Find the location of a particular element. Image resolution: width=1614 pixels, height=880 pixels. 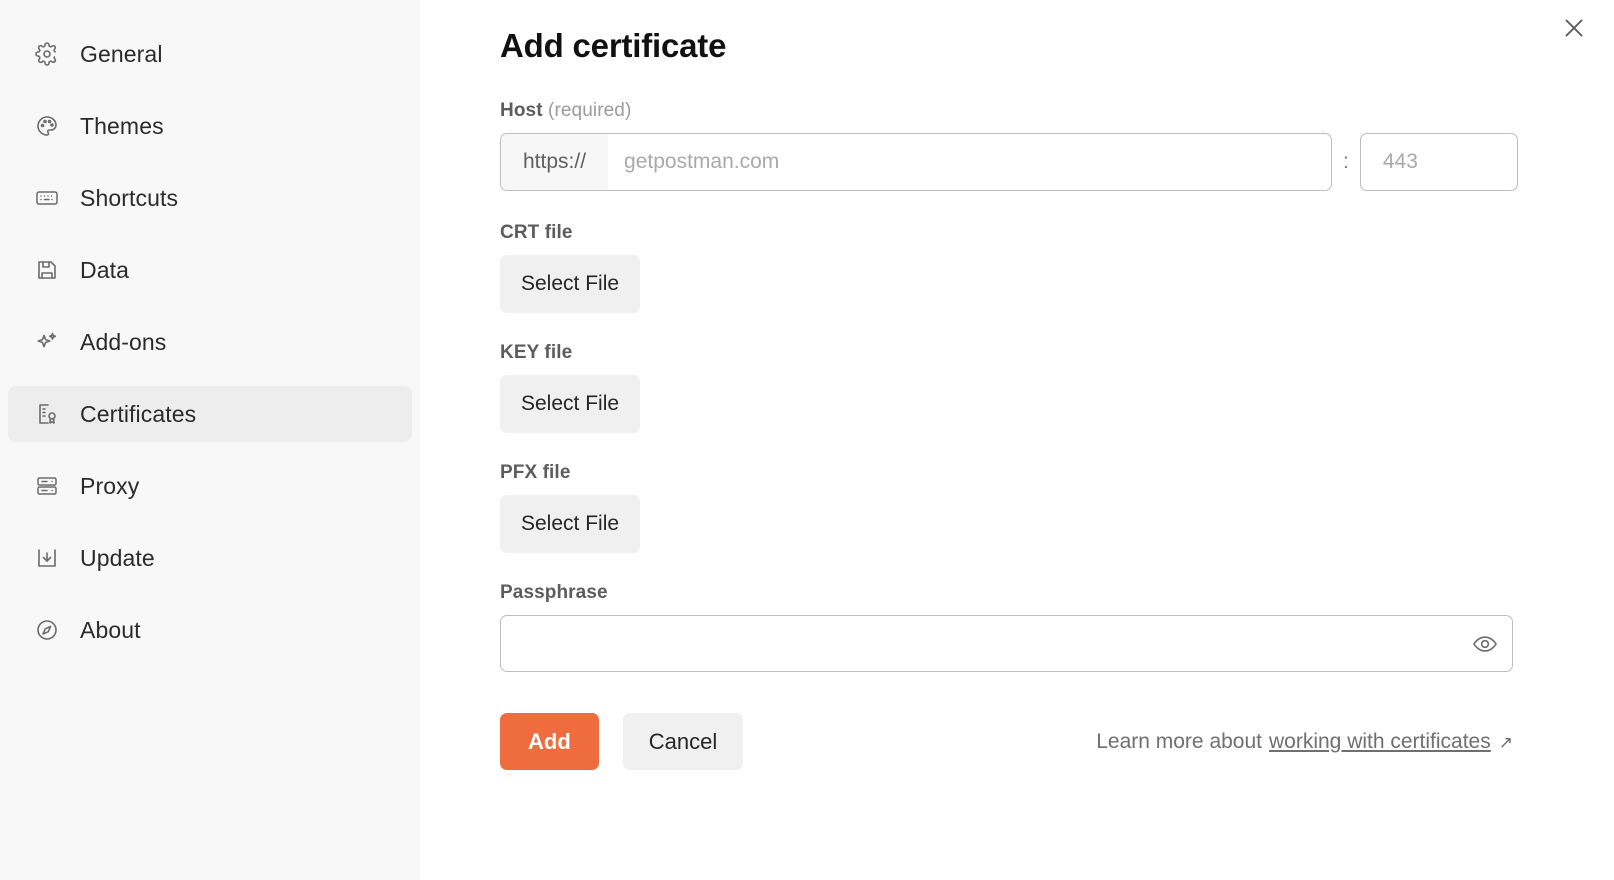

floppy-disk-icon is located at coordinates (47, 270).